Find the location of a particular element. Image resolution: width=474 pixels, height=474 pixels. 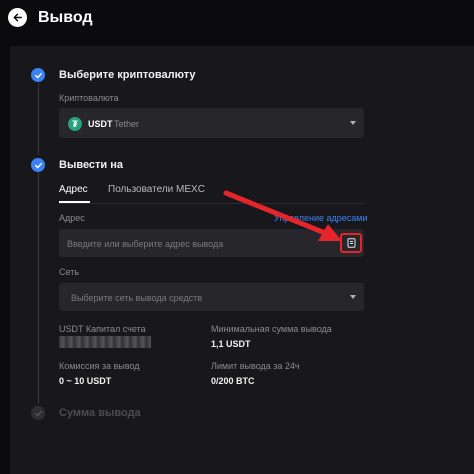

step-3-check is located at coordinates (38, 413).